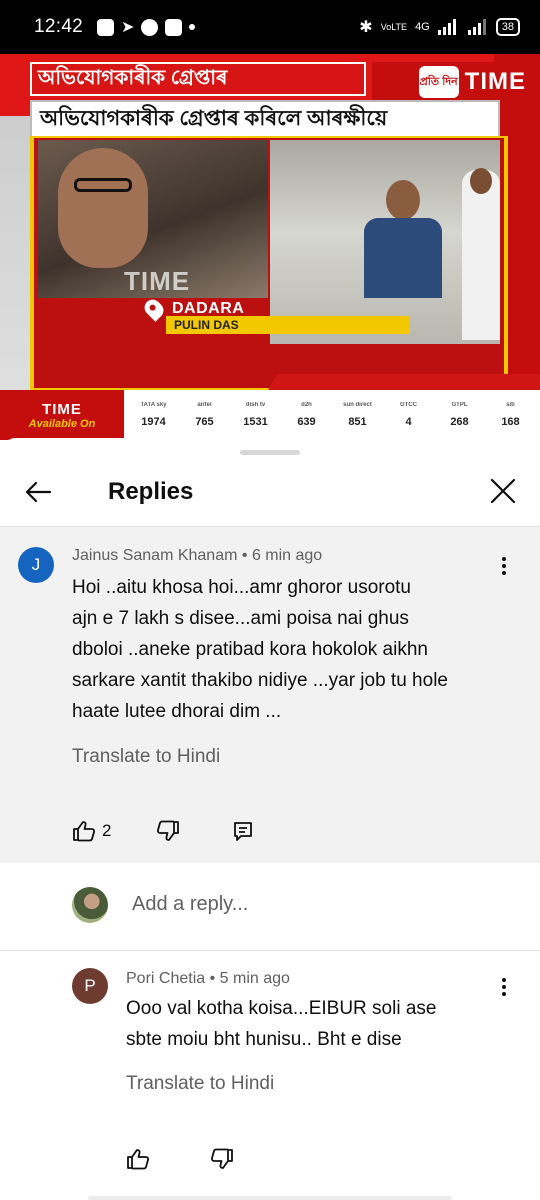 Image resolution: width=540 pixels, height=1200 pixels. What do you see at coordinates (394, 26) in the screenshot?
I see `volte-icon: VoLTE` at bounding box center [394, 26].